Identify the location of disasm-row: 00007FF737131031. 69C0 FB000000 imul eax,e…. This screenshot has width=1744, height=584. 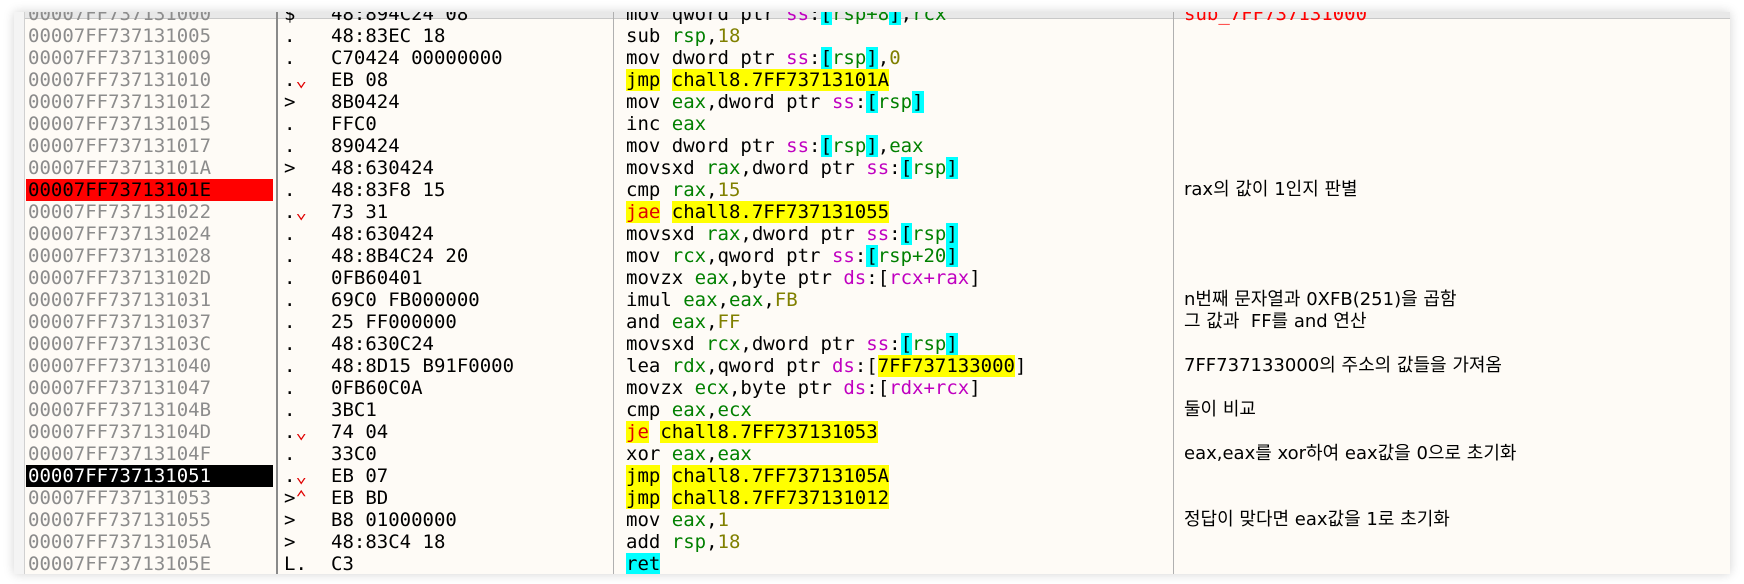
(872, 300).